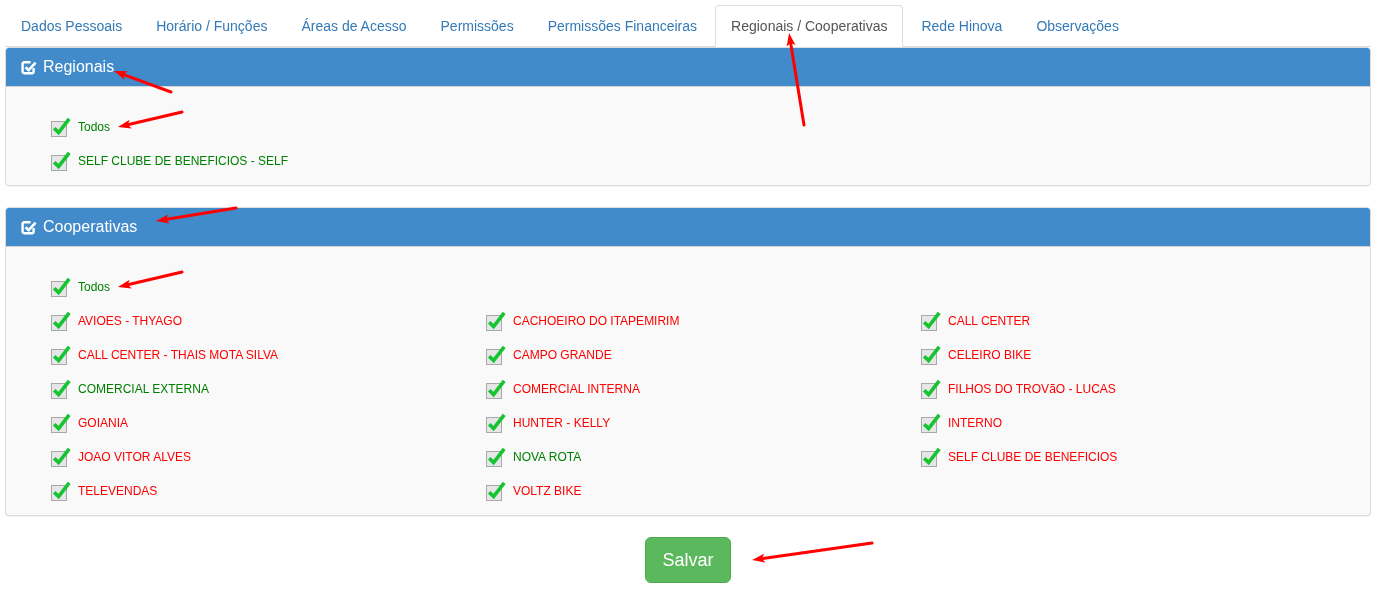 This screenshot has width=1386, height=611. Describe the element at coordinates (547, 457) in the screenshot. I see `checkbox-label: NOVA ROTA` at that location.